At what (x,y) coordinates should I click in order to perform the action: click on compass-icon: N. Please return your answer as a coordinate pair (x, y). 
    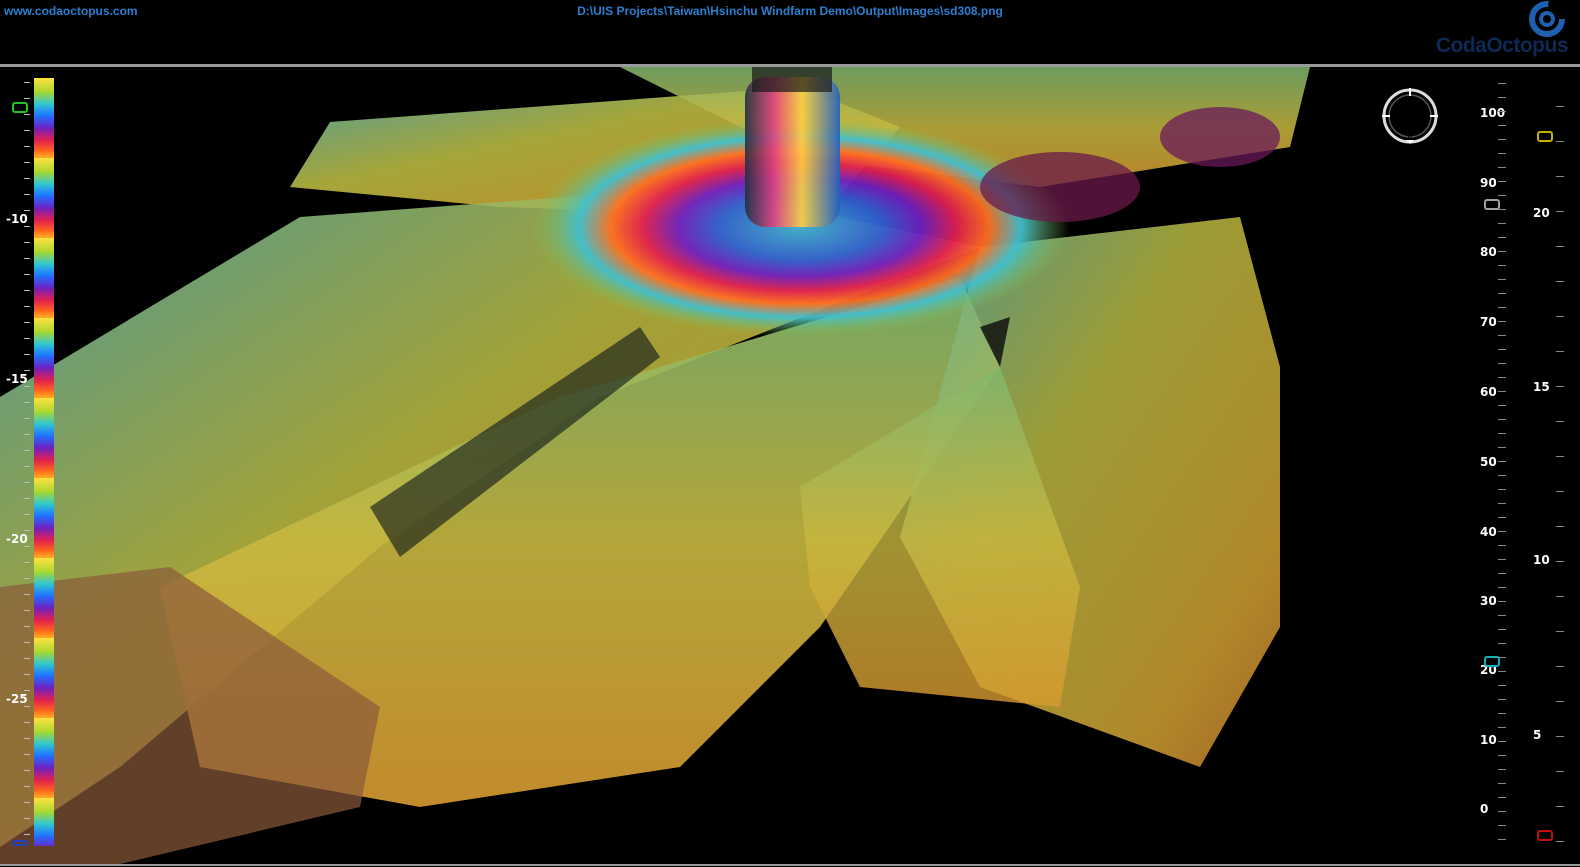
    Looking at the image, I should click on (1410, 116).